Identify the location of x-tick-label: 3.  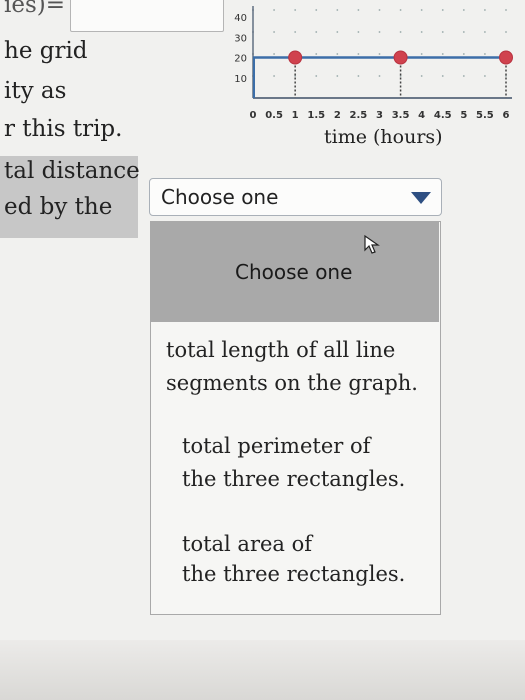
(379, 115).